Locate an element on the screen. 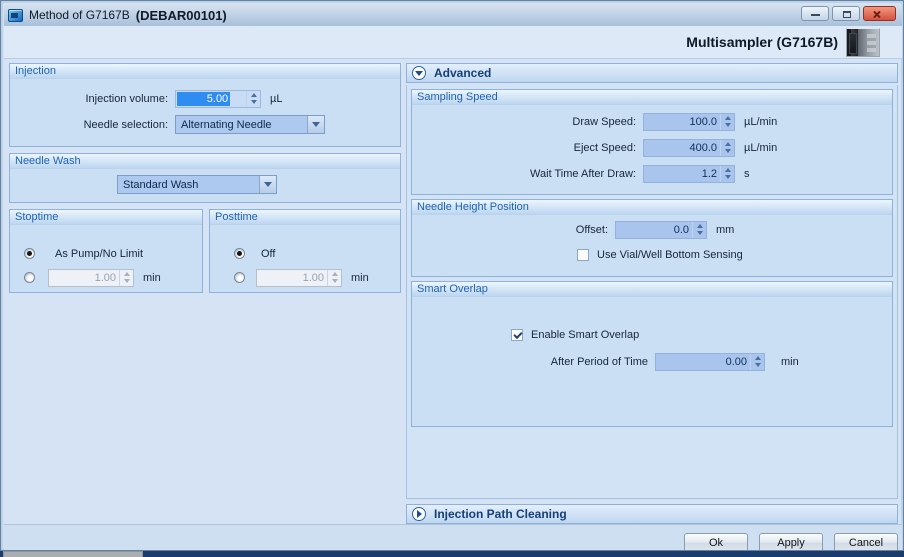  injection-path-cleaning-title: Injection Path Cleaning is located at coordinates (500, 514).